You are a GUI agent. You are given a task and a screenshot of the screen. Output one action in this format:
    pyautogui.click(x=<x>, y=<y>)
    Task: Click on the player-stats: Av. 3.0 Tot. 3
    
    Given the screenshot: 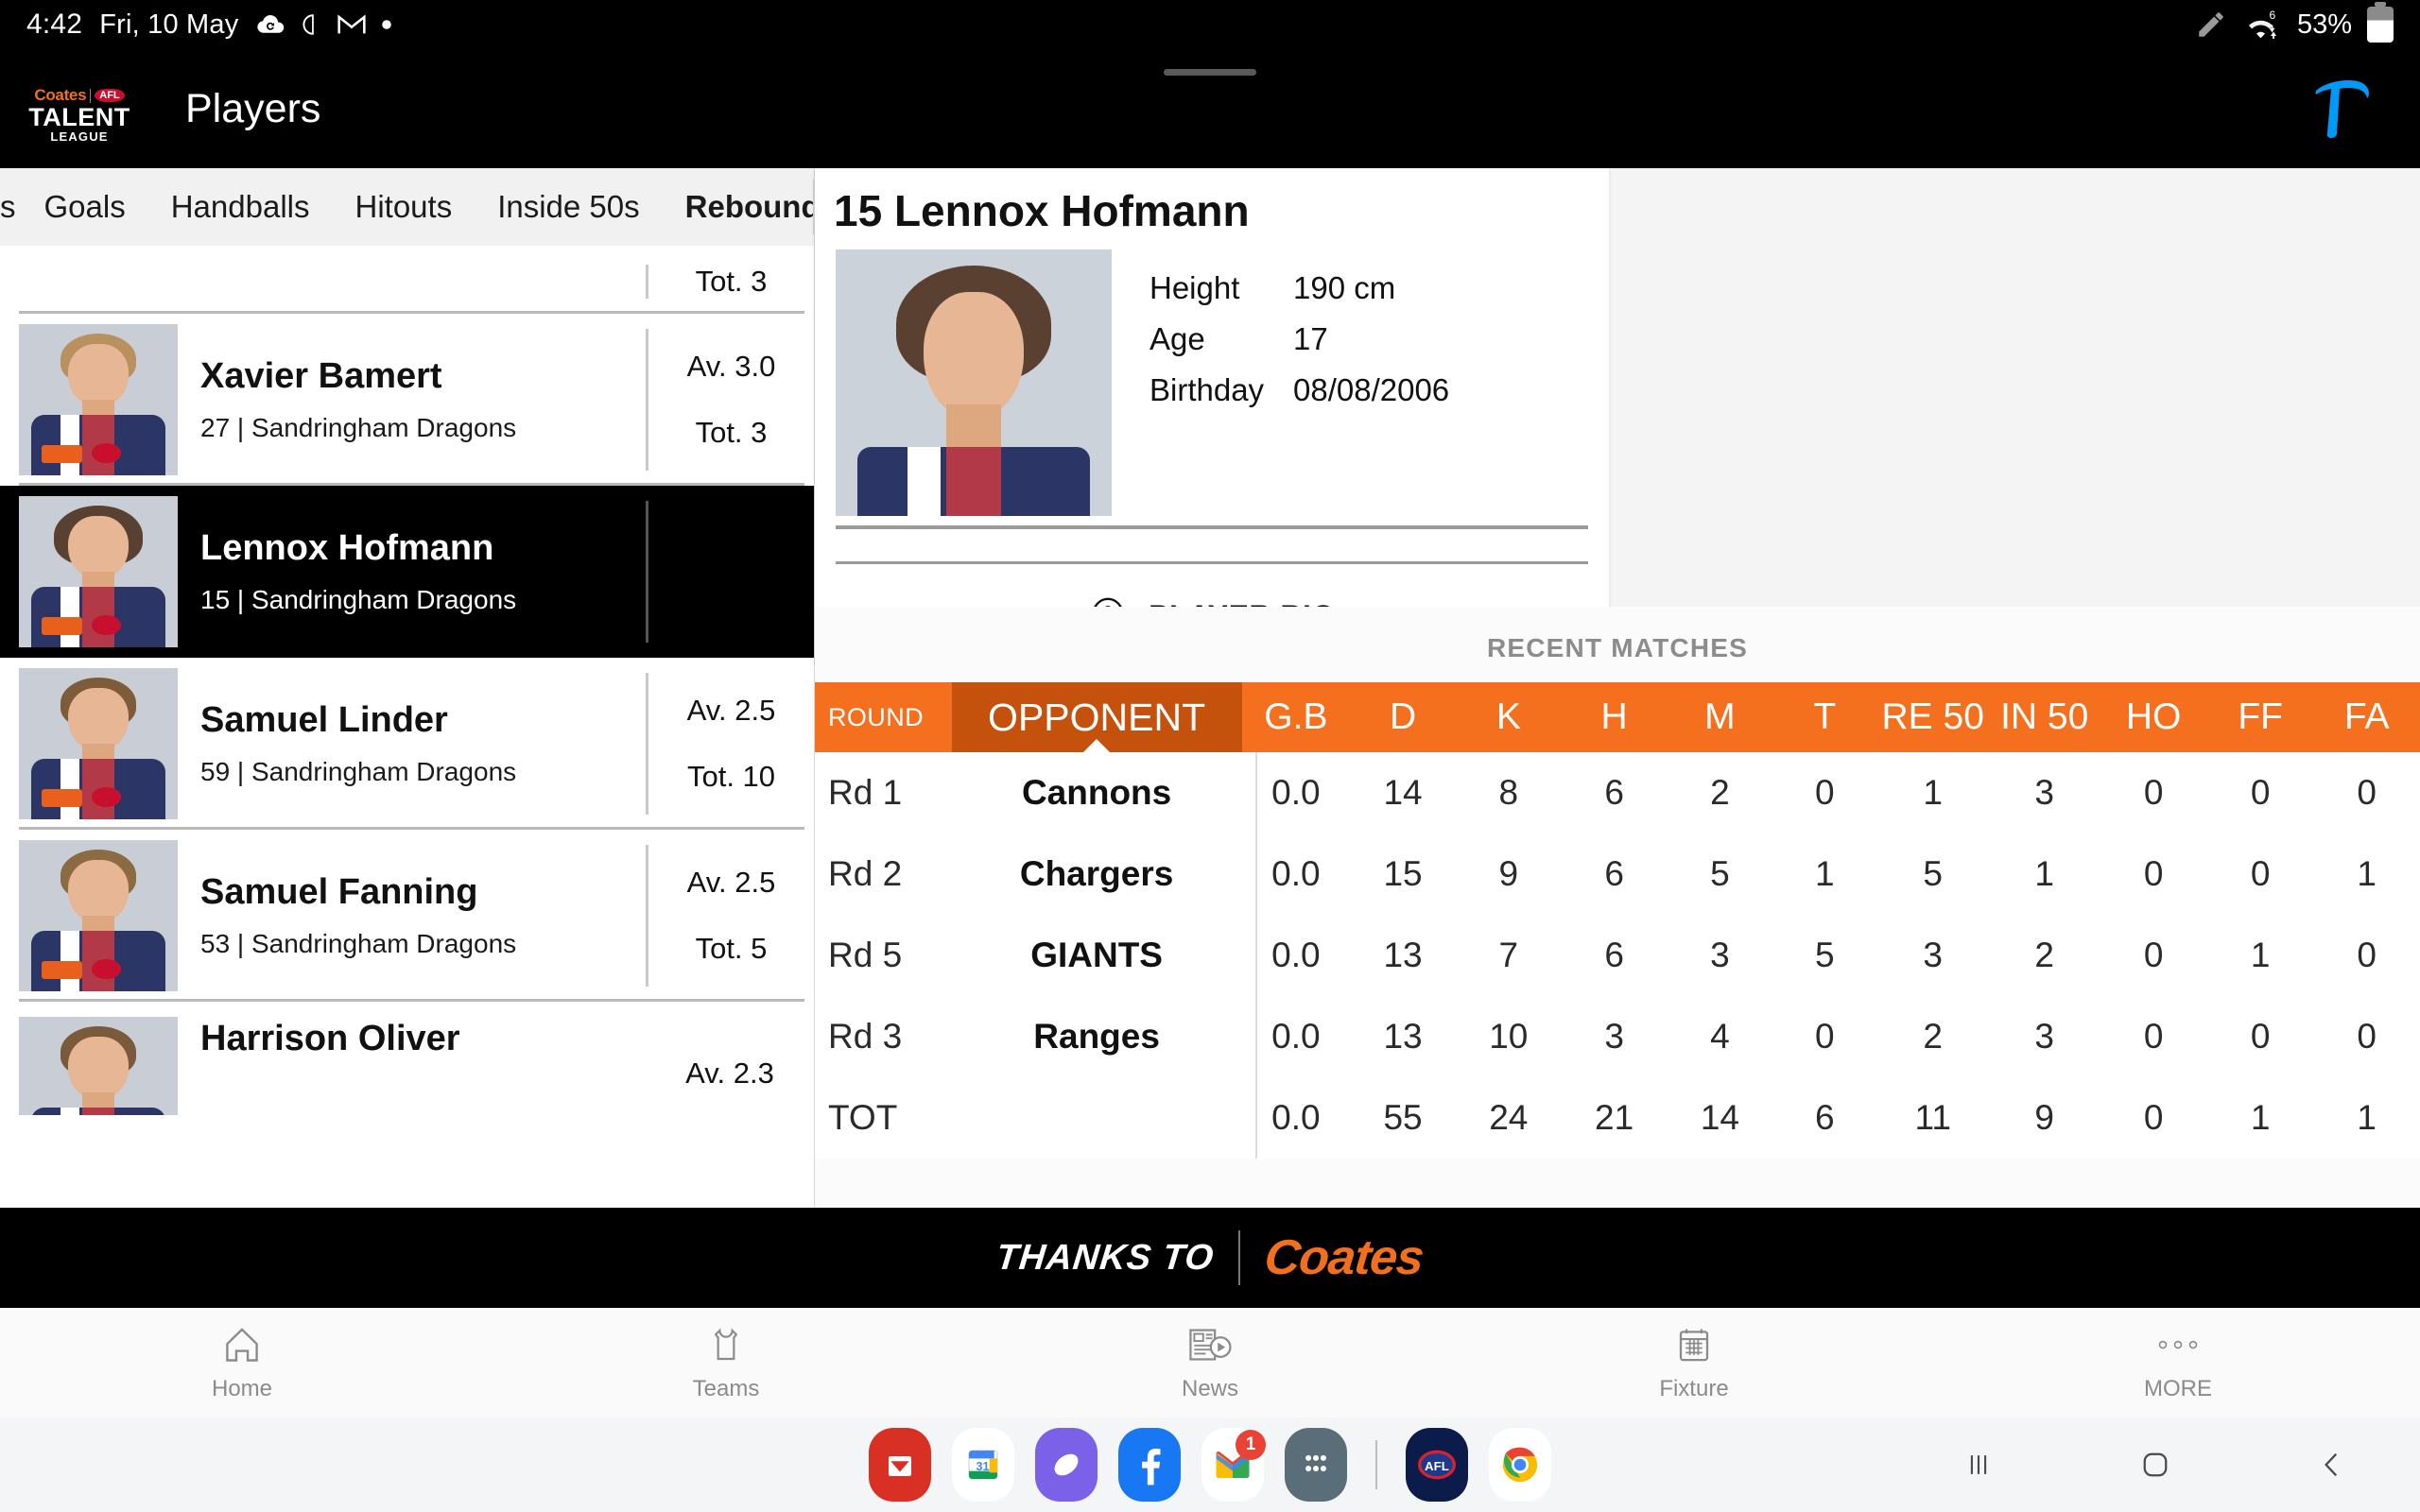 What is the action you would take?
    pyautogui.click(x=730, y=400)
    